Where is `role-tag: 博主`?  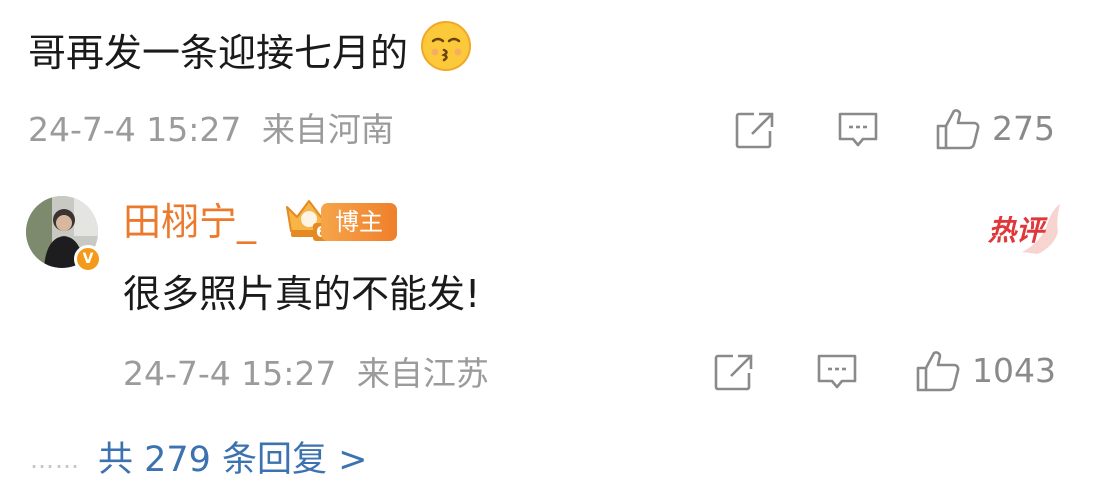
role-tag: 博主 is located at coordinates (359, 222).